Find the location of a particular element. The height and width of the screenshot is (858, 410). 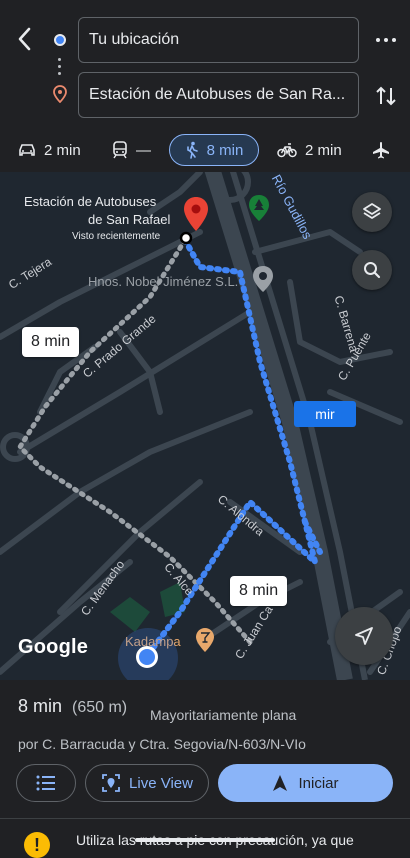

mode-bike-tab: 2 min is located at coordinates (309, 150).